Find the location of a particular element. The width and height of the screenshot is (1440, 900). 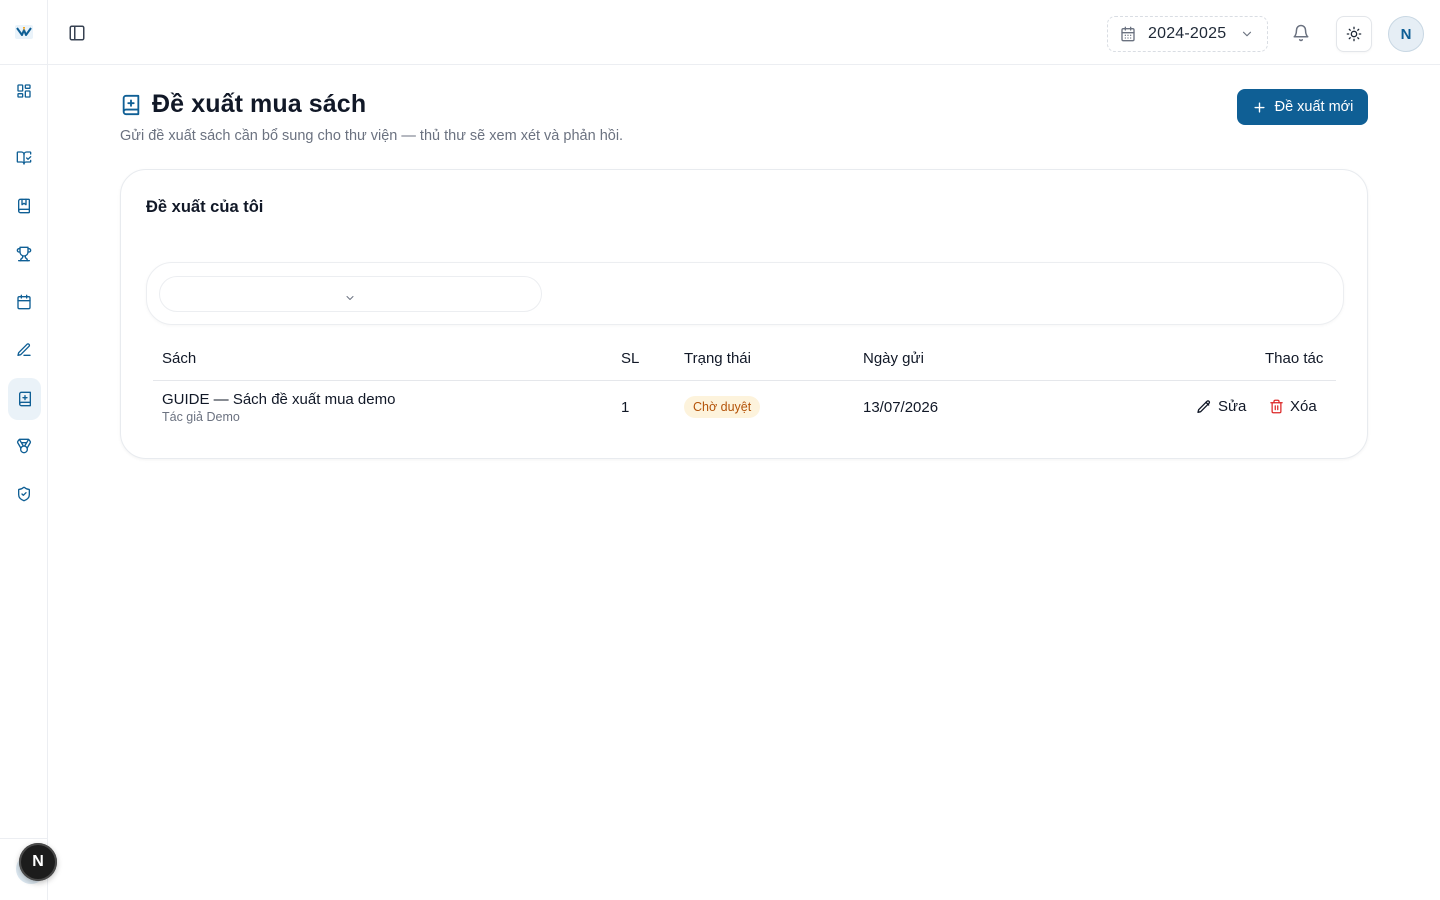

sidebar-item-write is located at coordinates (24, 350).